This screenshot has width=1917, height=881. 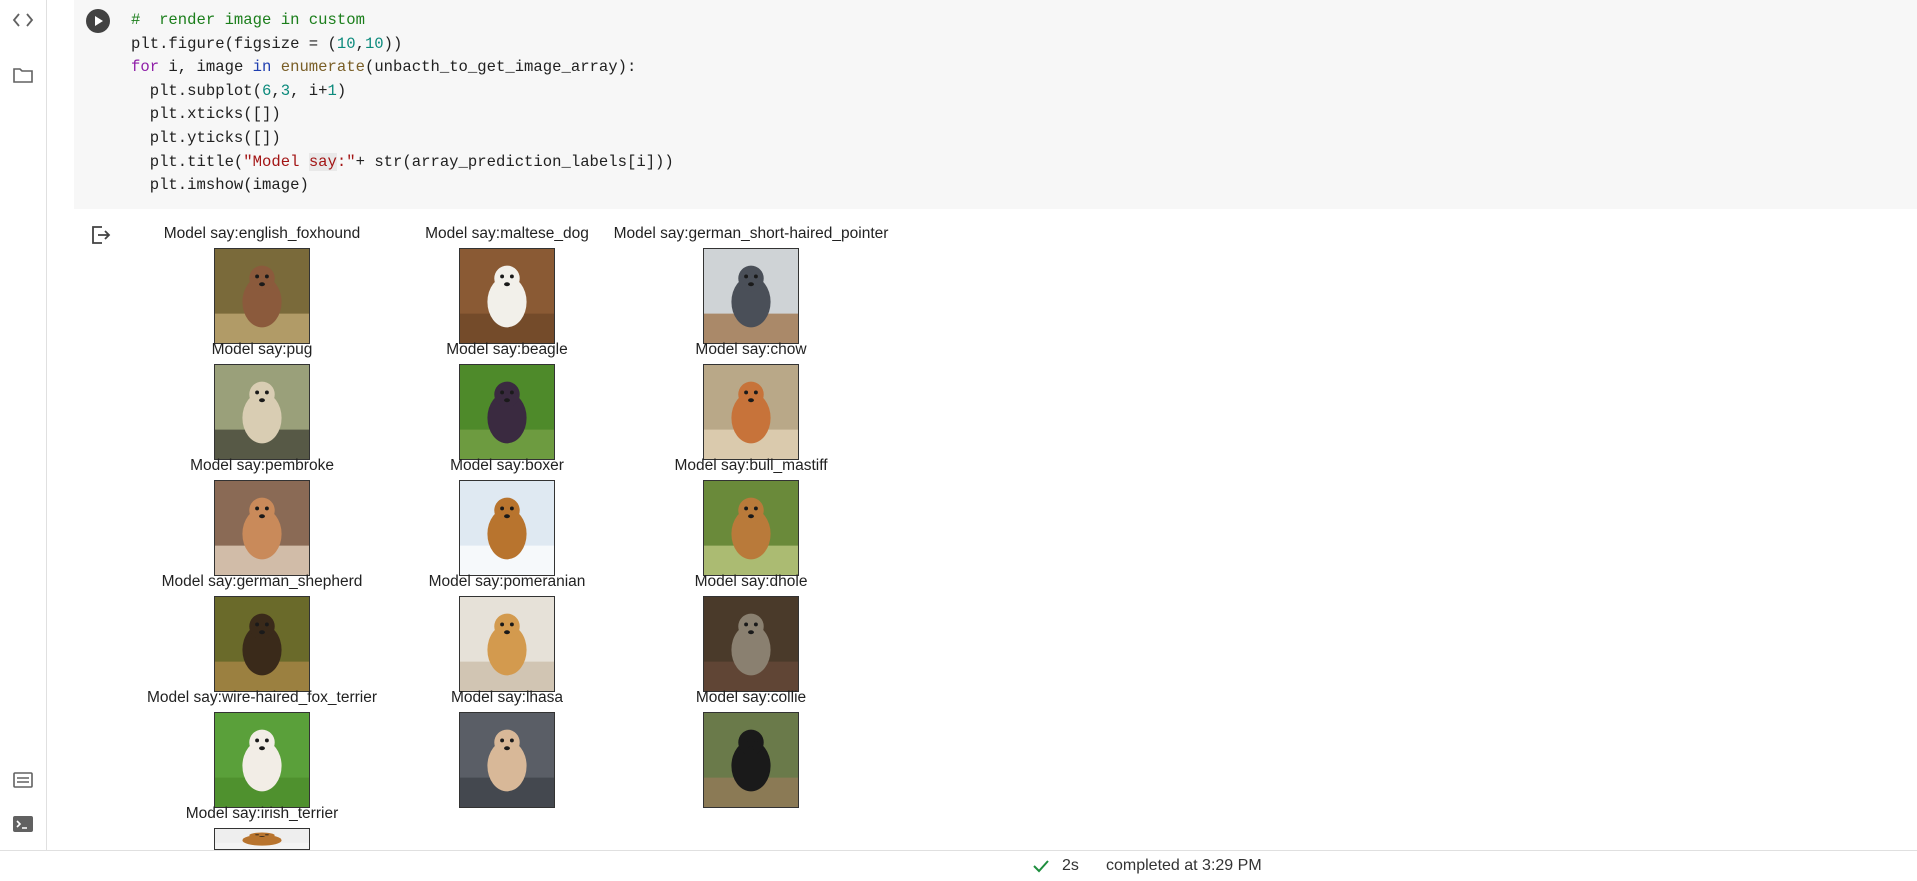 What do you see at coordinates (262, 581) in the screenshot?
I see `subplot-title: Model say:german_shepherd` at bounding box center [262, 581].